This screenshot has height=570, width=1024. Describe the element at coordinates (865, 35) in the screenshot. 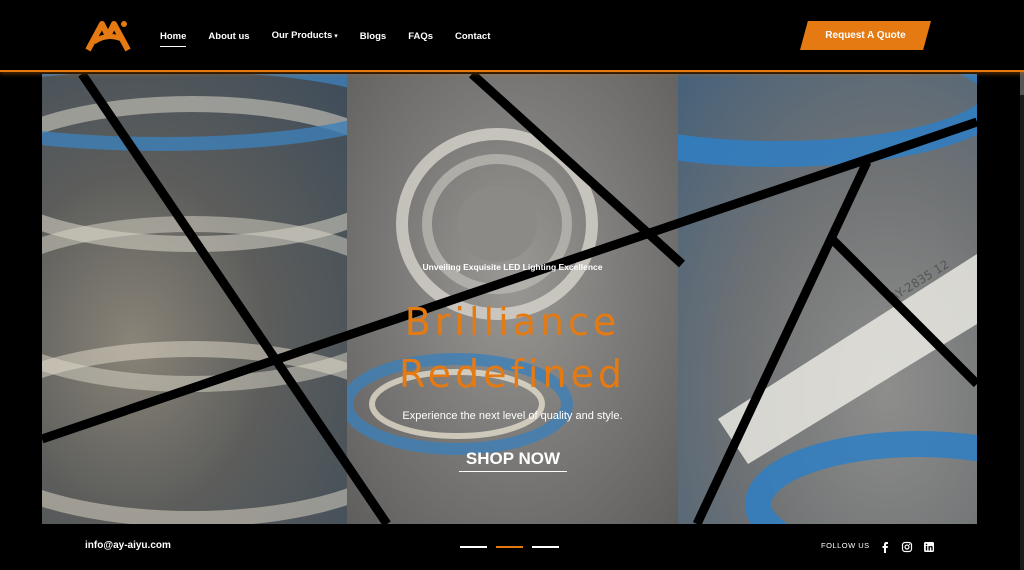

I see `request-quote-button: Request A Quote` at that location.